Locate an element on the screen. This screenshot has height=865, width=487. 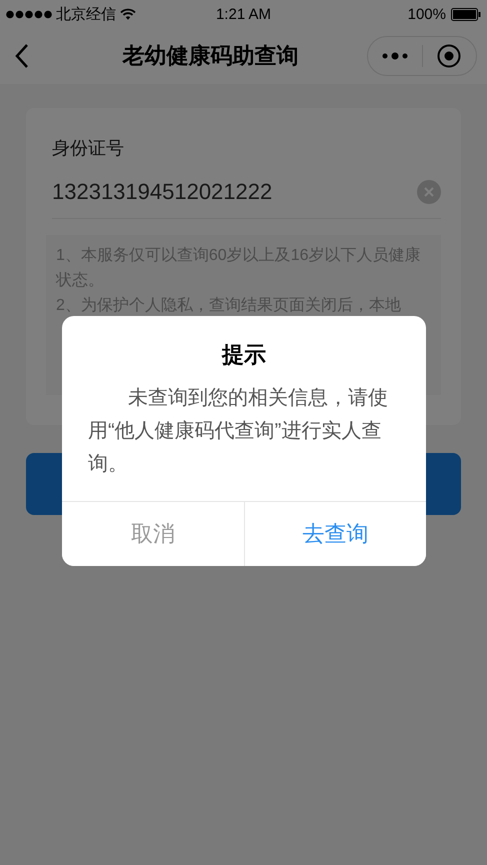
id-number-field: 132313194512021222 is located at coordinates (234, 192).